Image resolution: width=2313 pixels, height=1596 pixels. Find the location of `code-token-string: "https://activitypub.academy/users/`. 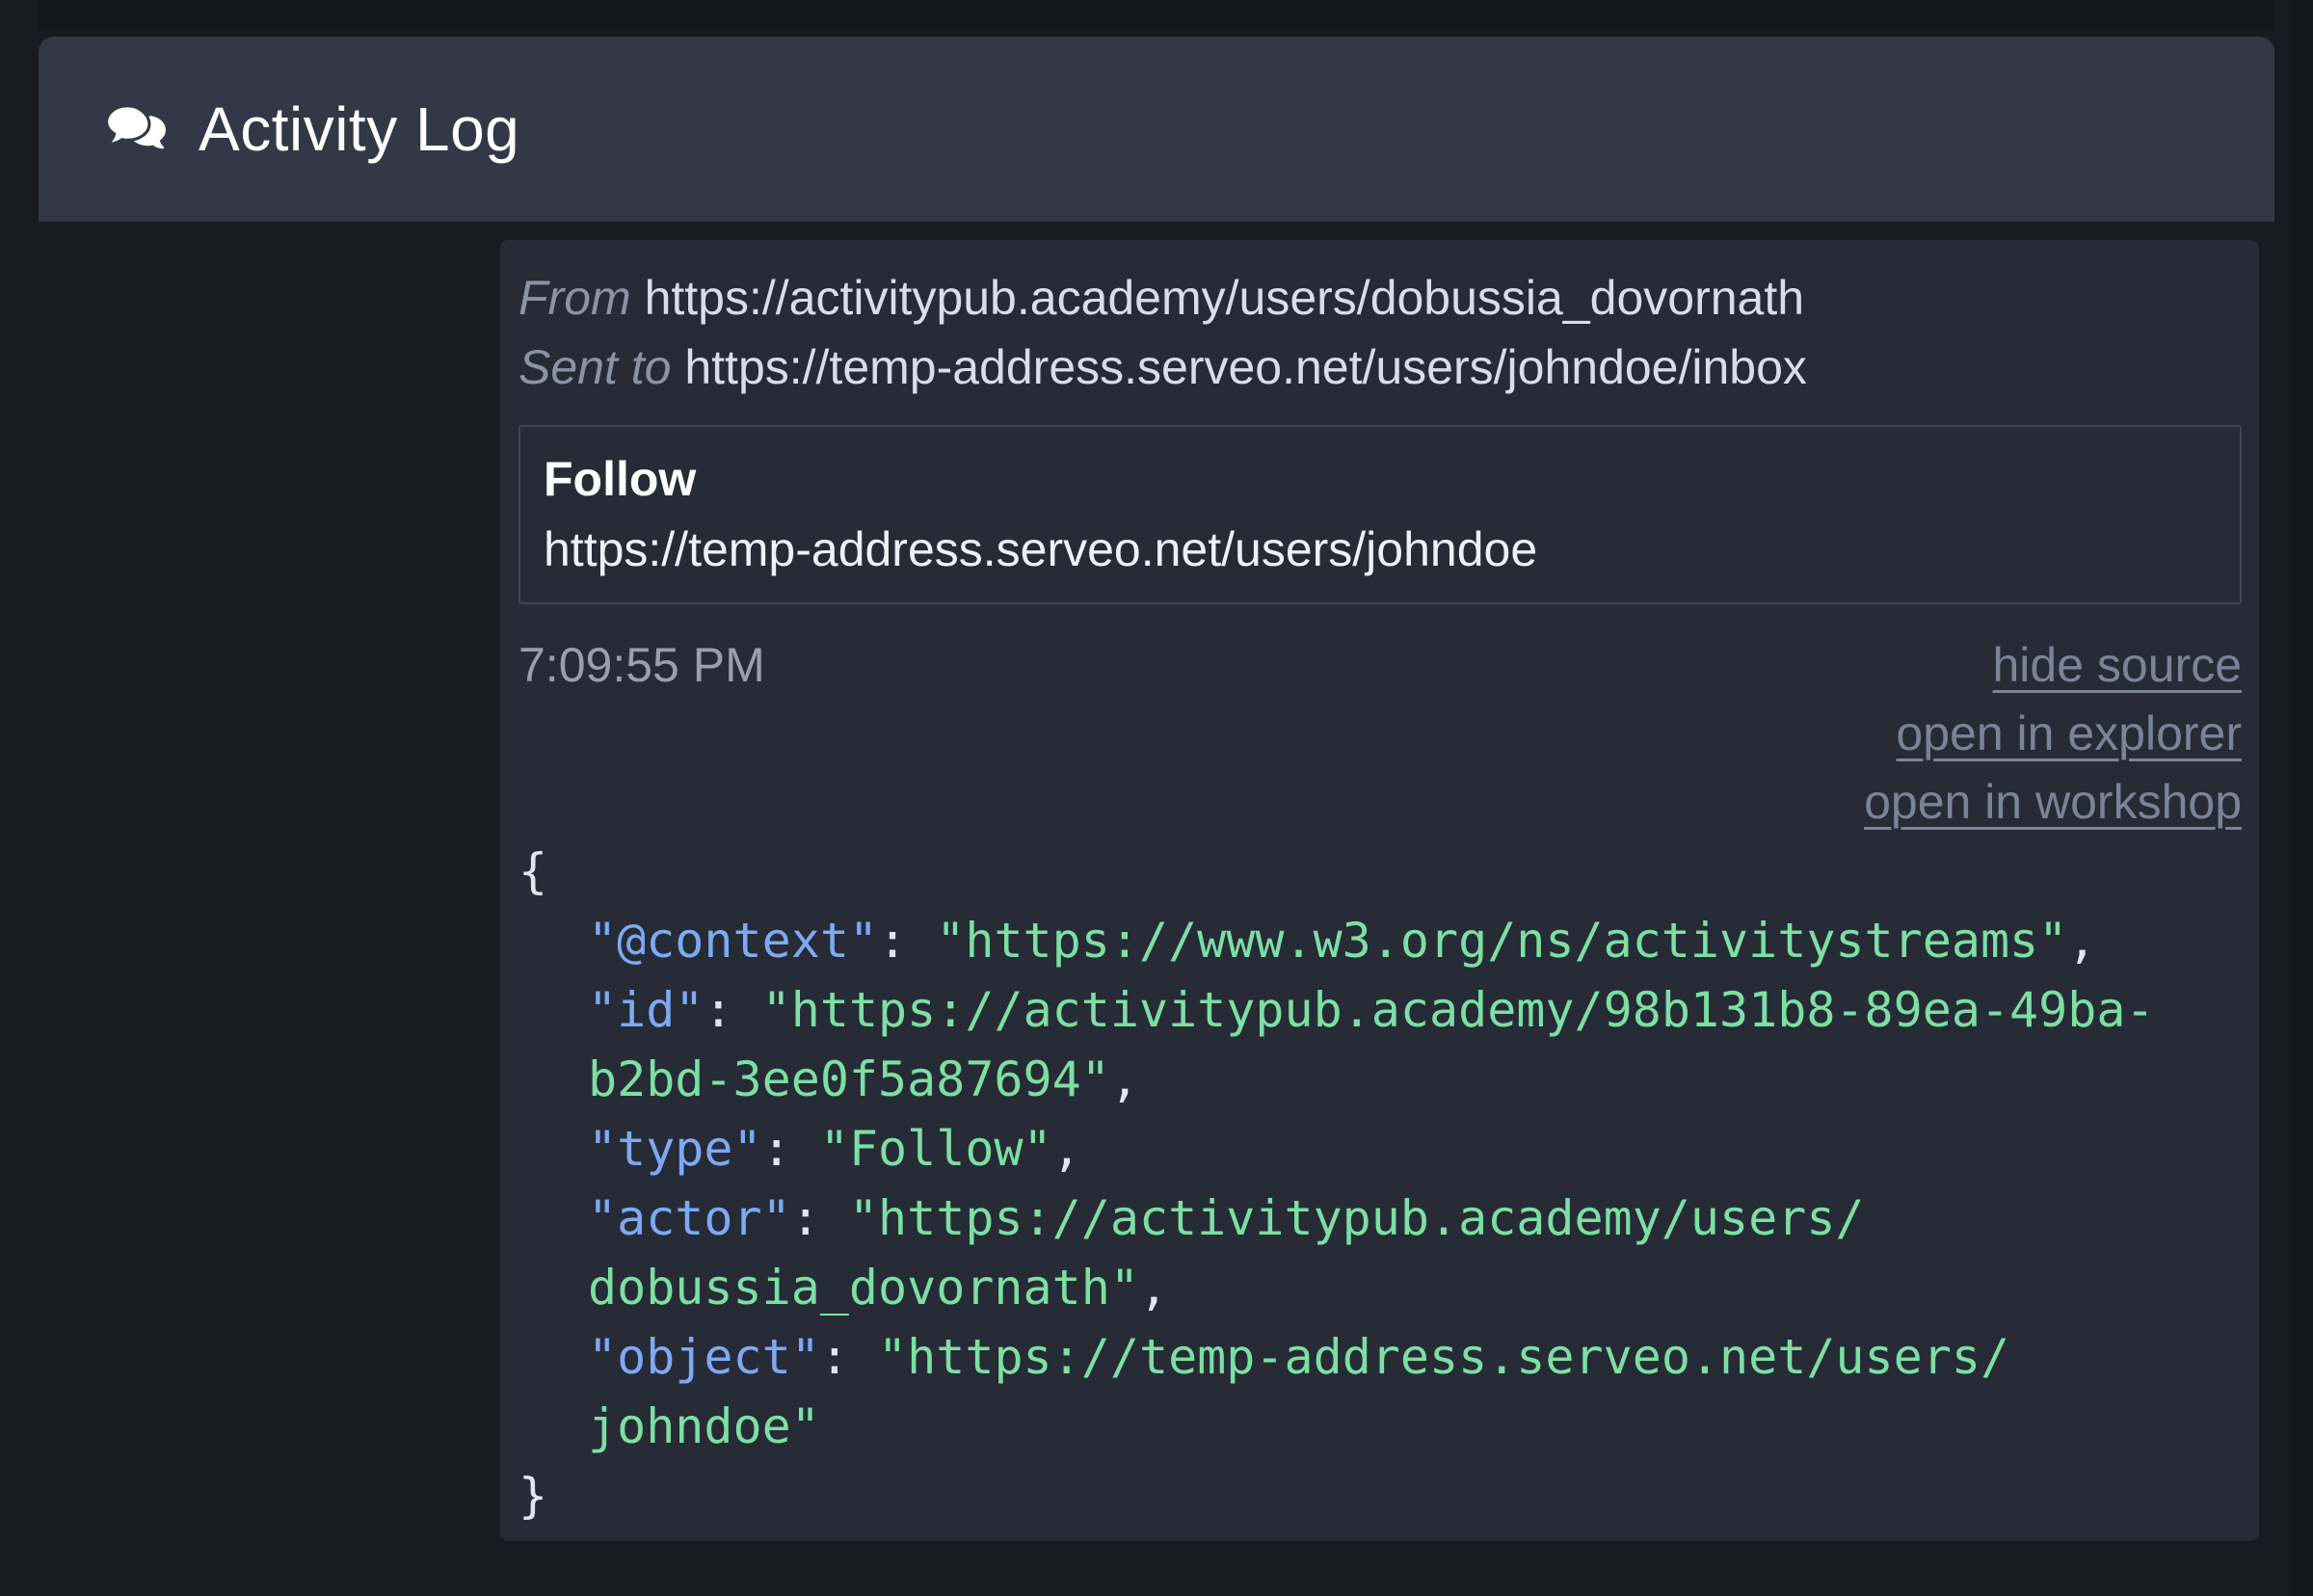

code-token-string: "https://activitypub.academy/users/ is located at coordinates (1357, 1218).